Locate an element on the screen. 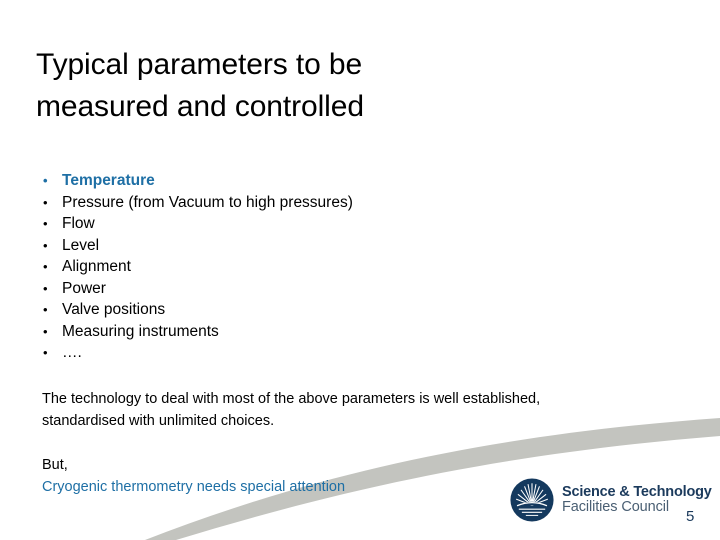  list-item-label: Power is located at coordinates (84, 288).